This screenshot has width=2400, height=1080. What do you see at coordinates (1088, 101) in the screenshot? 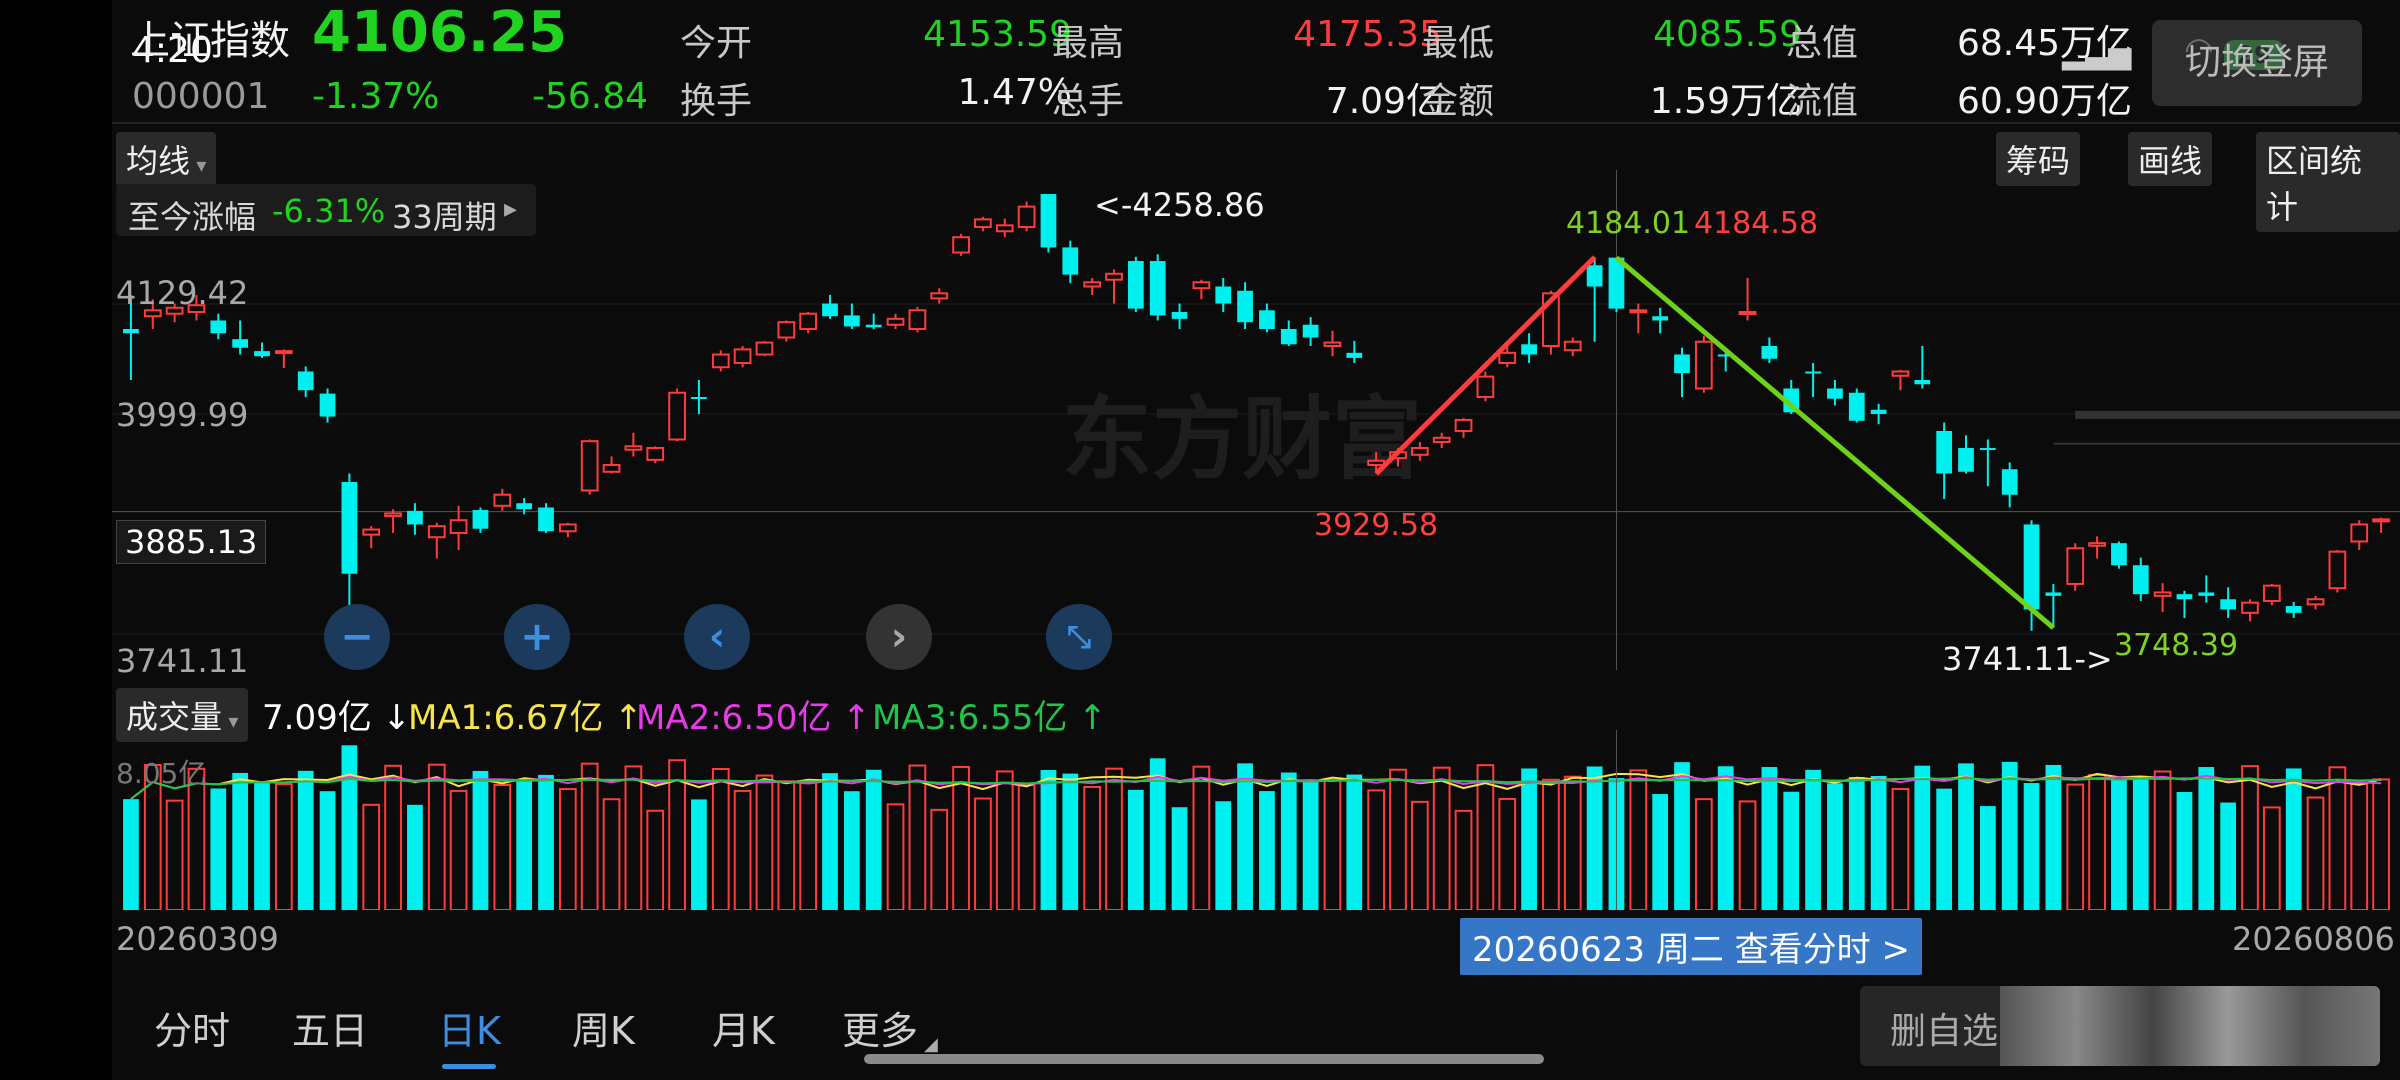
I see `field-label-volume: 总手` at bounding box center [1088, 101].